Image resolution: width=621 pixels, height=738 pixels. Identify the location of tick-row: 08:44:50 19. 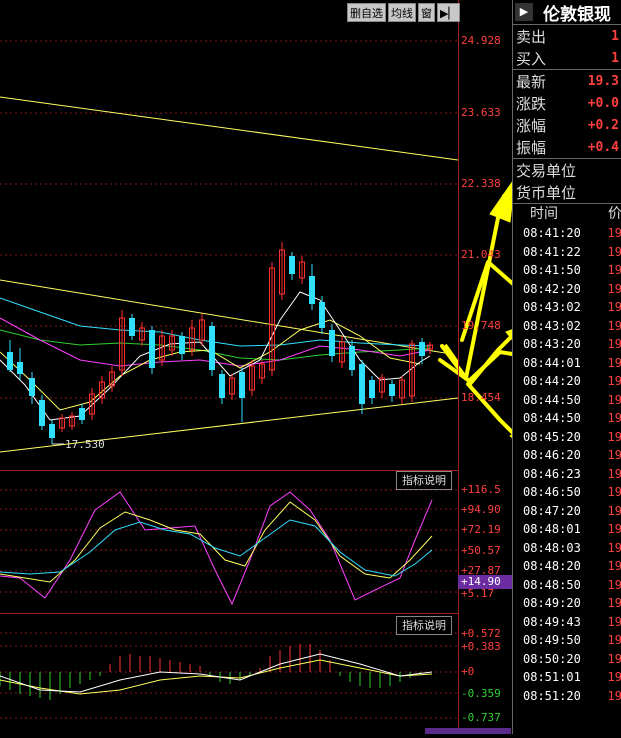
(567, 418).